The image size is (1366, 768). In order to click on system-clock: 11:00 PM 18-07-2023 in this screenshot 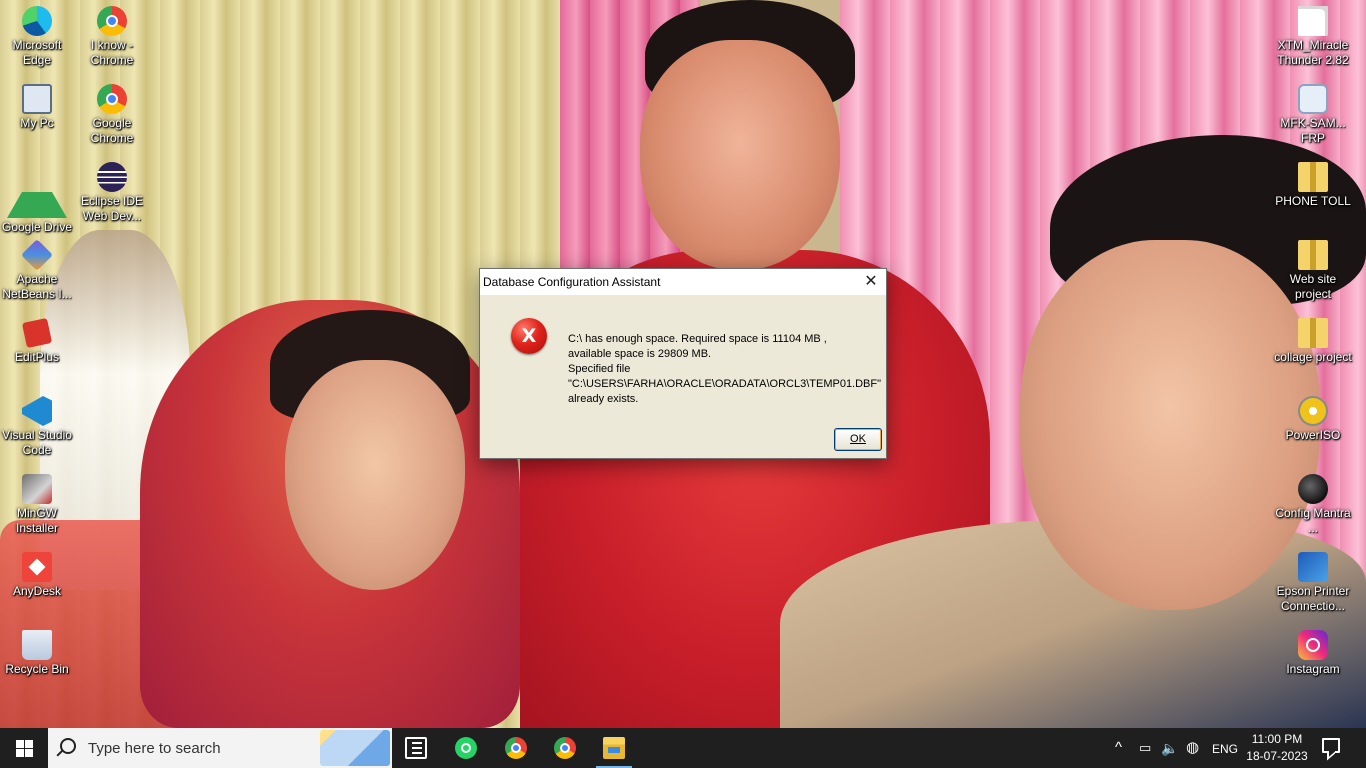, I will do `click(1277, 748)`.